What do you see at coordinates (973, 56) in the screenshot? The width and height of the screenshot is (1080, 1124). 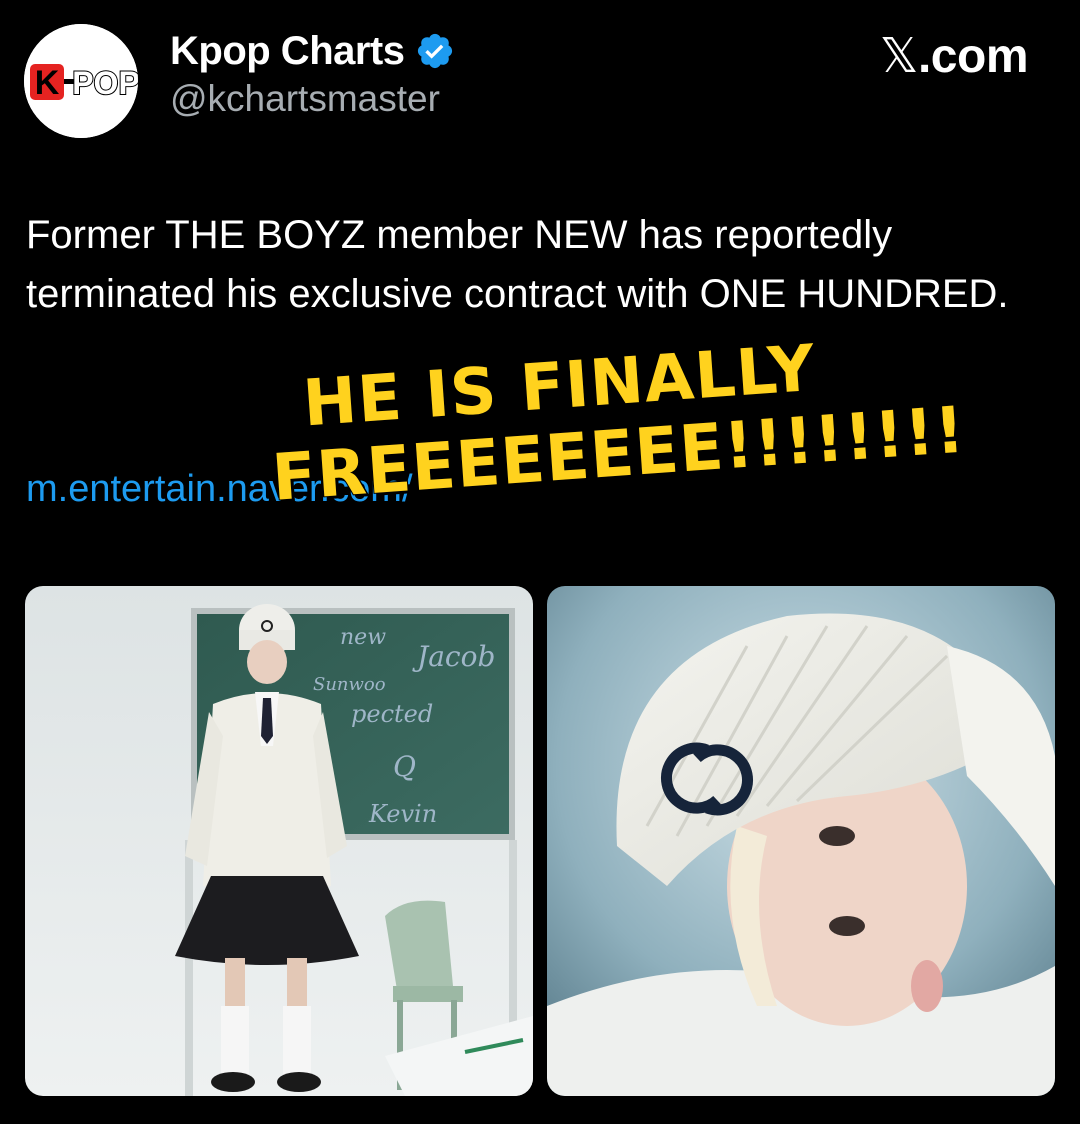 I see `source-domain: .com` at bounding box center [973, 56].